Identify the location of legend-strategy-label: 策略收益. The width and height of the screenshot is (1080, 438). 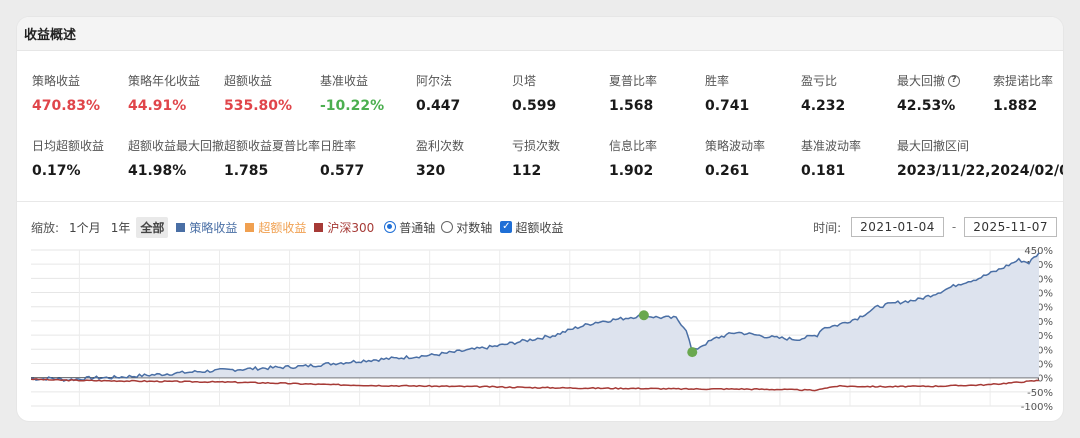
(213, 227).